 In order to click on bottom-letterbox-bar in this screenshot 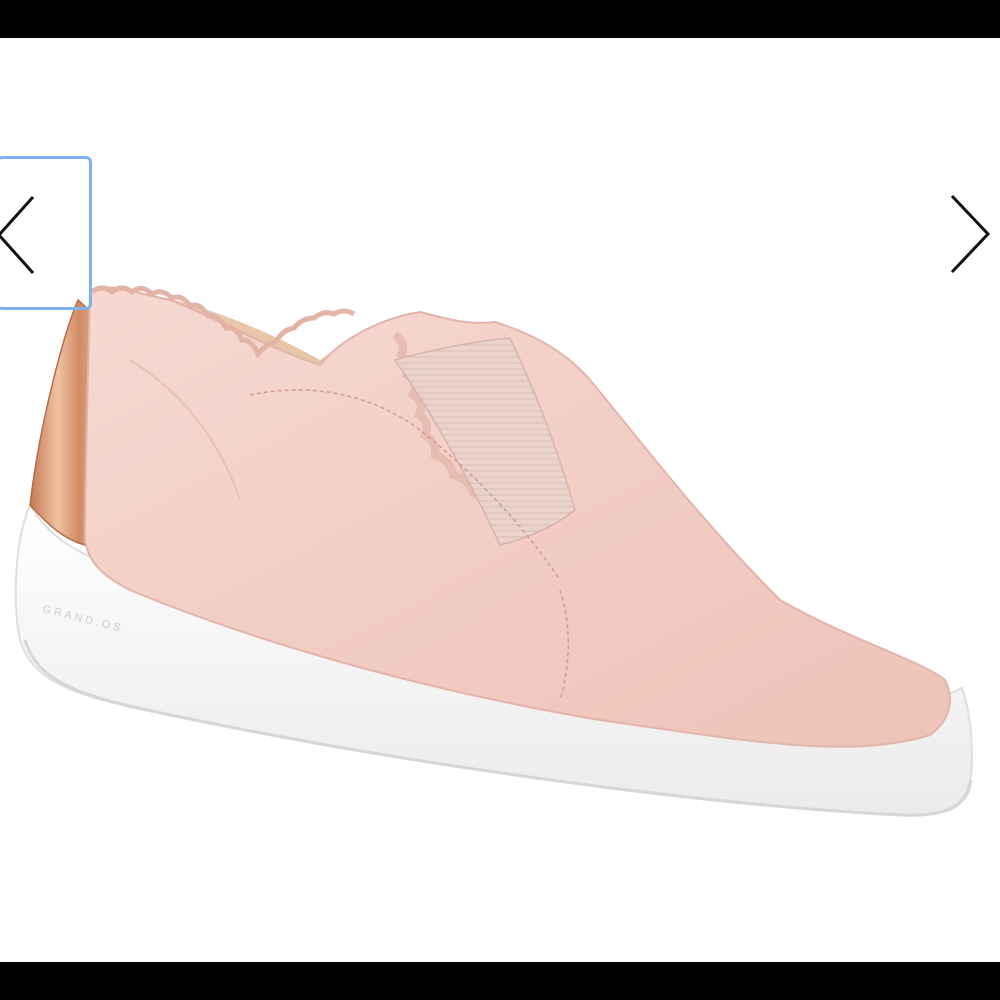, I will do `click(500, 981)`.